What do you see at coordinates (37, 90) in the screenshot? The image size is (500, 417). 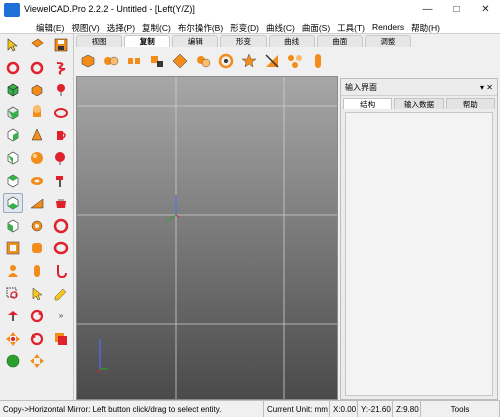 I see `box-orange-icon` at bounding box center [37, 90].